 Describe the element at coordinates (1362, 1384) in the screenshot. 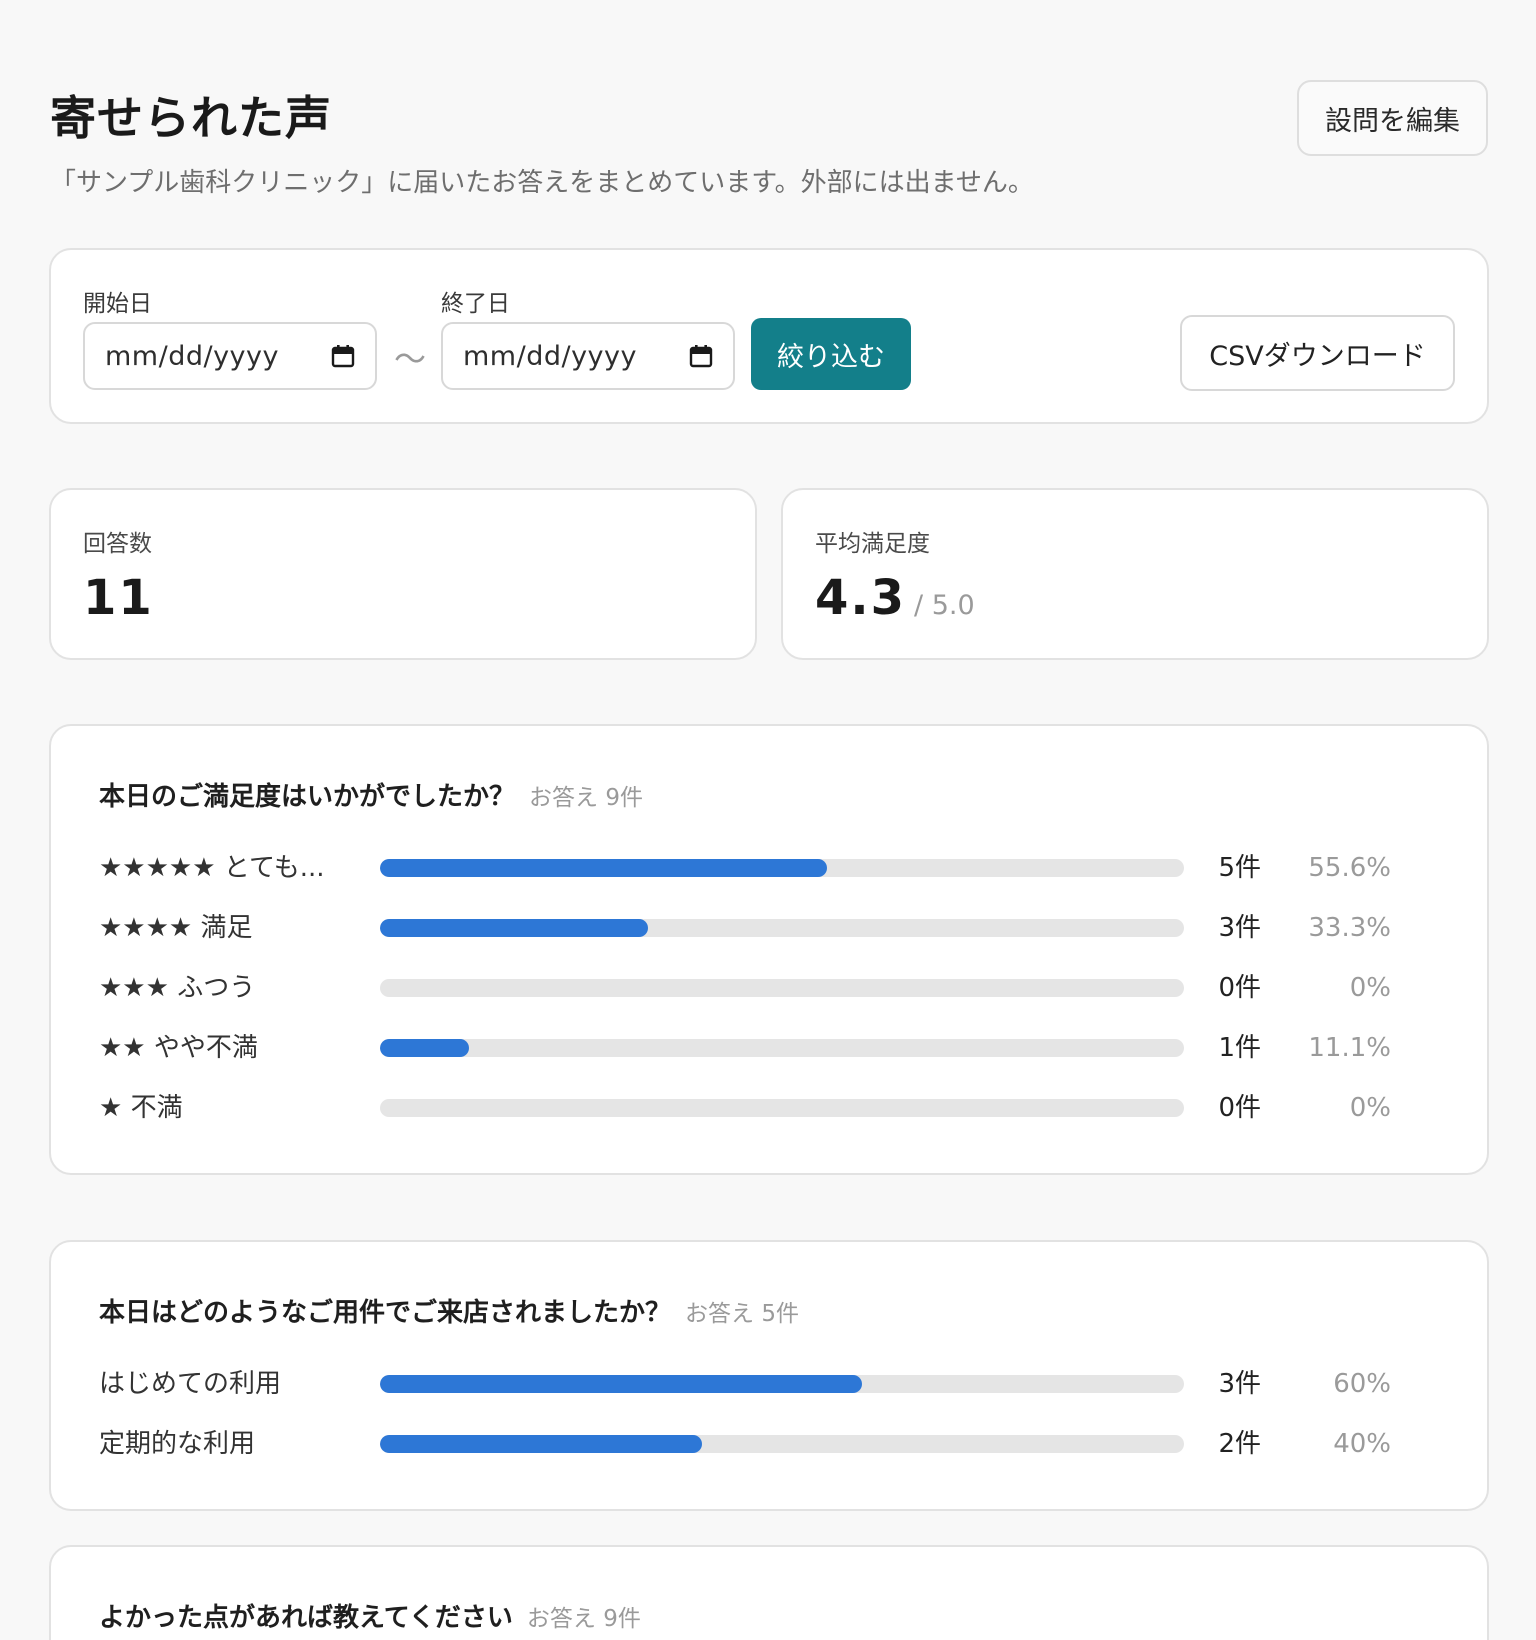

I see `answer-percent: 60%` at that location.